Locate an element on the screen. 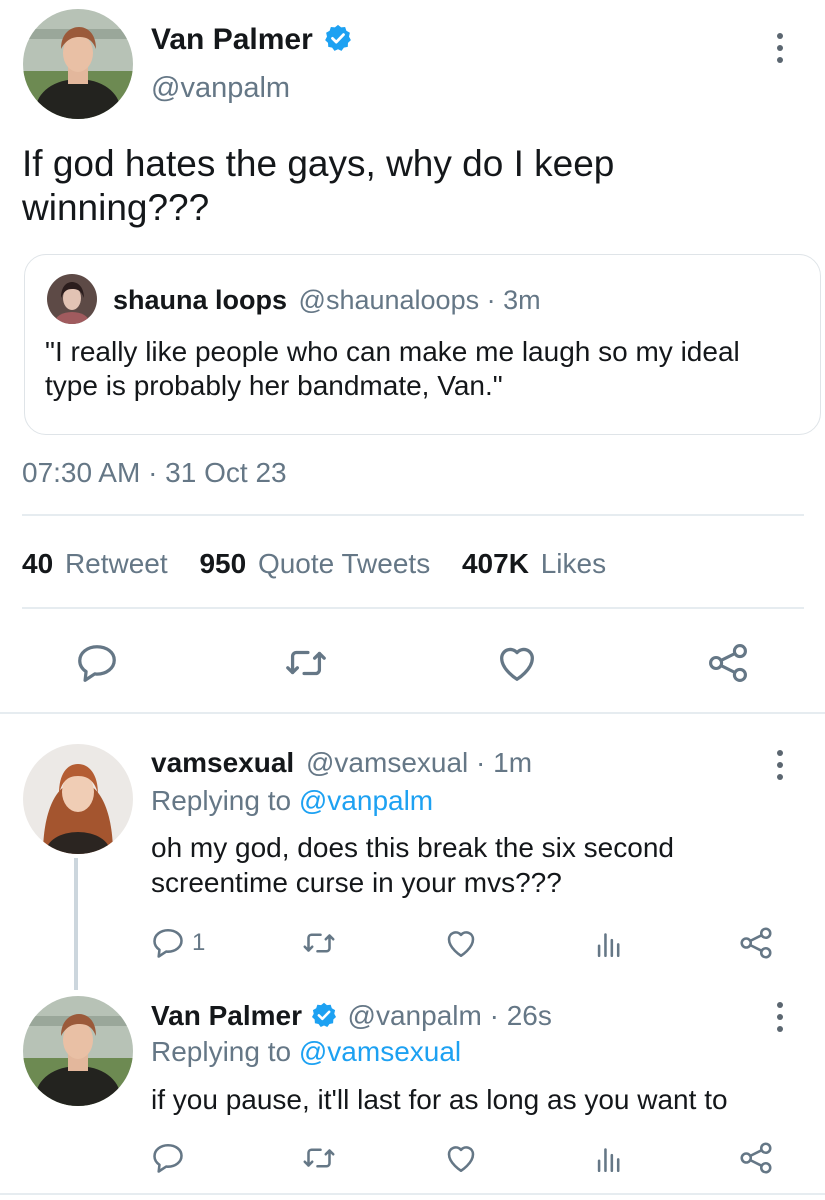  replying-to-handle: @vamsexual is located at coordinates (380, 1051).